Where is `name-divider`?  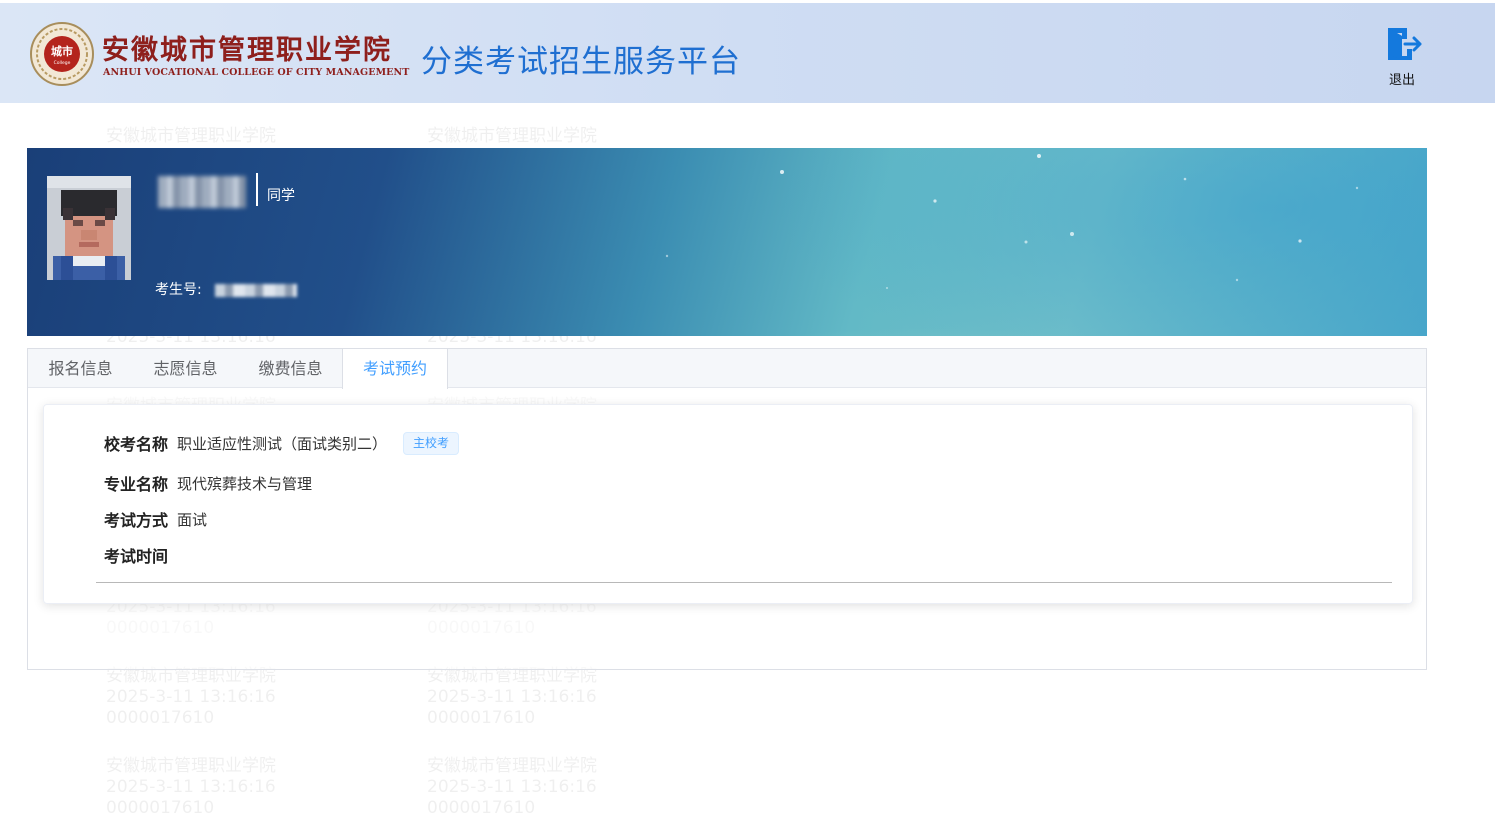 name-divider is located at coordinates (257, 189).